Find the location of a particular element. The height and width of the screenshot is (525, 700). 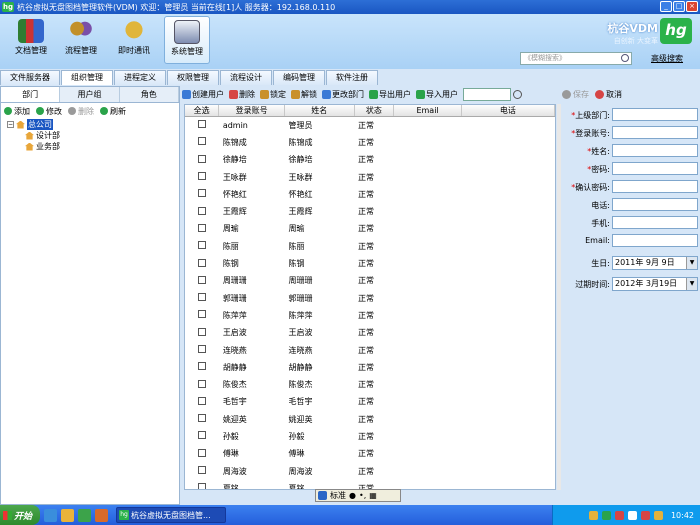

system-manage-button: 系统管理 is located at coordinates (187, 40).